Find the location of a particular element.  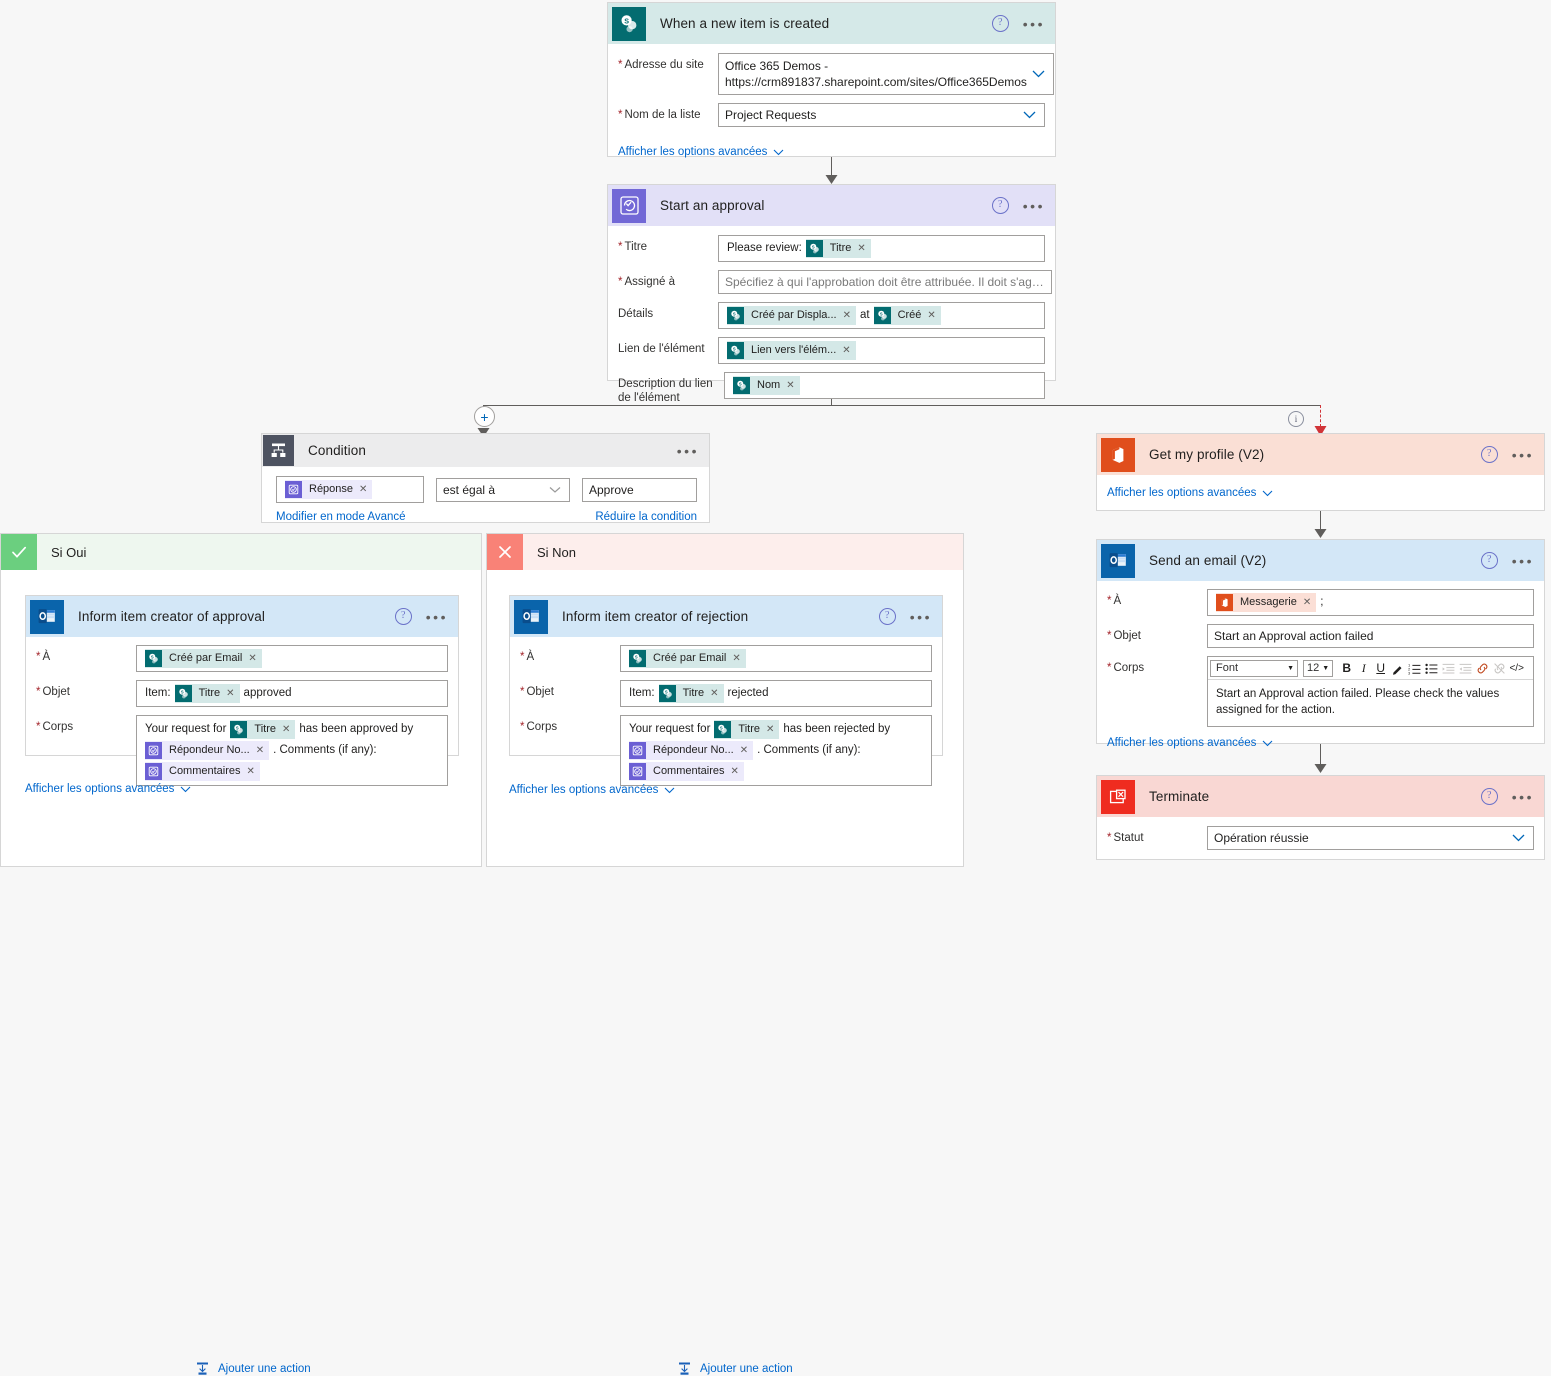

branch-header-yes: Si Oui is located at coordinates (241, 552).